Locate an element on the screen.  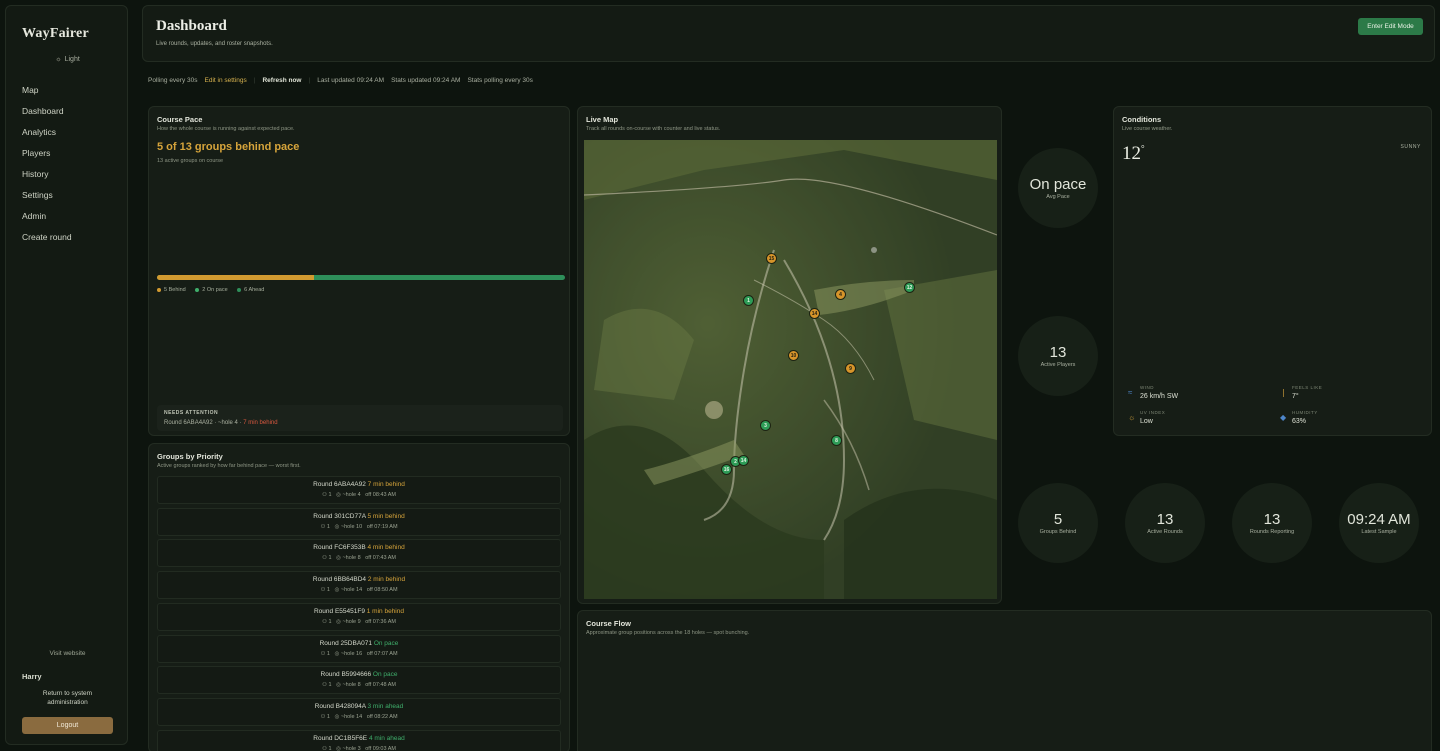
group-marker-ok: 1 is located at coordinates (748, 300).